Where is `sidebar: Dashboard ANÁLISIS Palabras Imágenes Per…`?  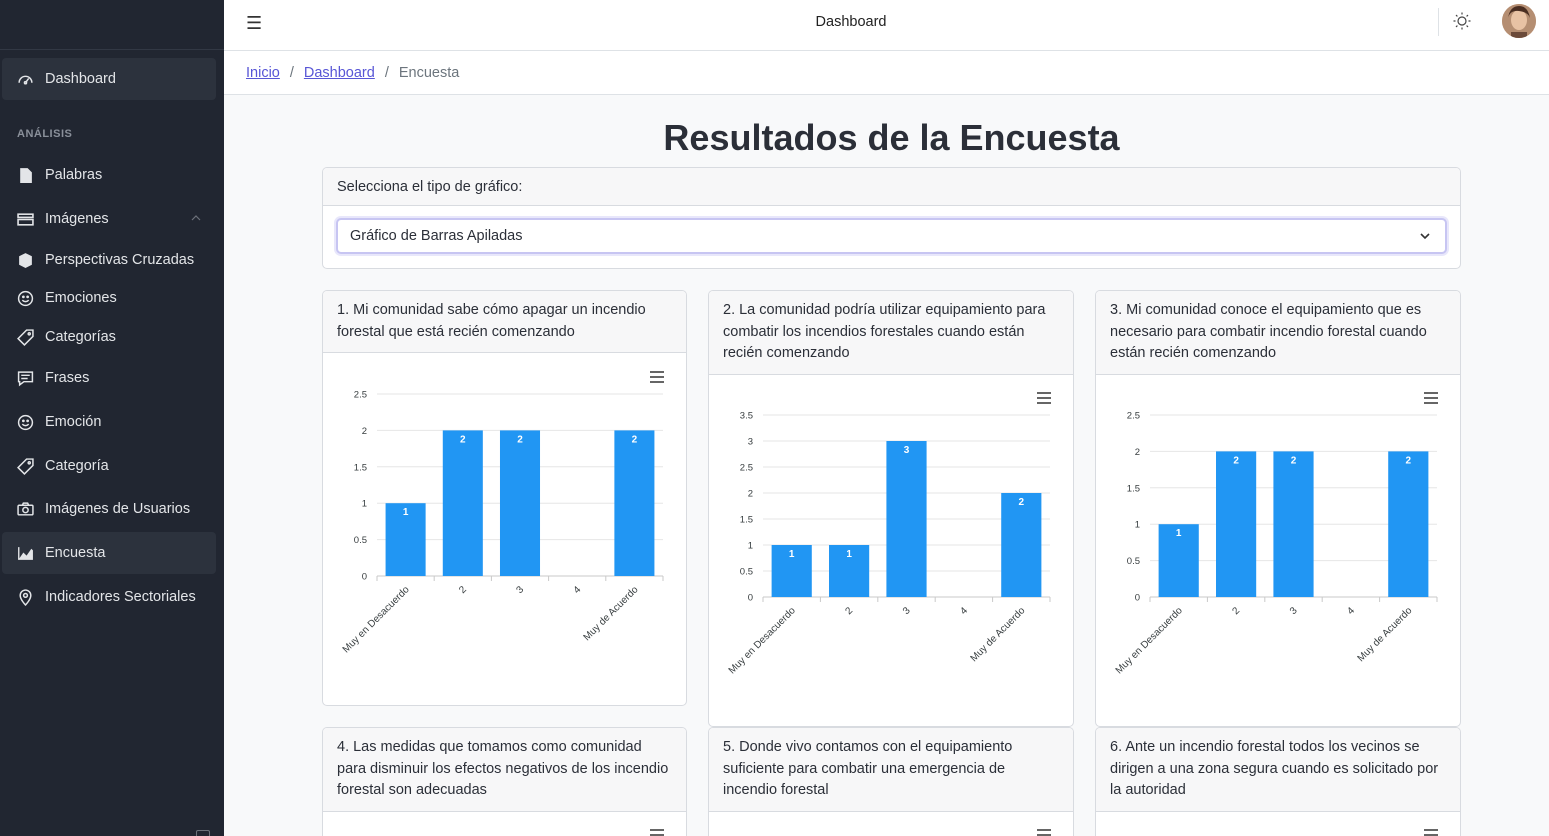
sidebar: Dashboard ANÁLISIS Palabras Imágenes Per… is located at coordinates (112, 418).